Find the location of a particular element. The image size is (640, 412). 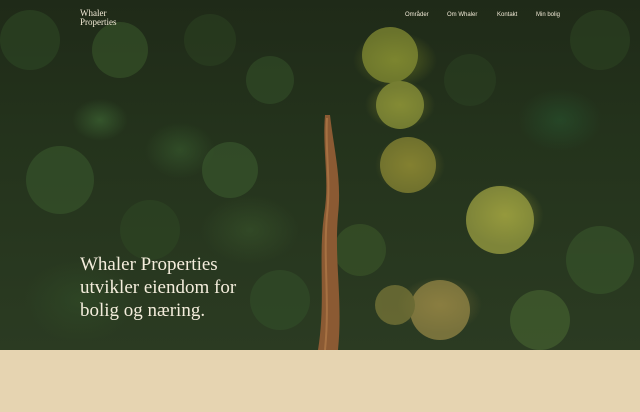

nav-link-kontakt: Kontakt is located at coordinates (517, 15).